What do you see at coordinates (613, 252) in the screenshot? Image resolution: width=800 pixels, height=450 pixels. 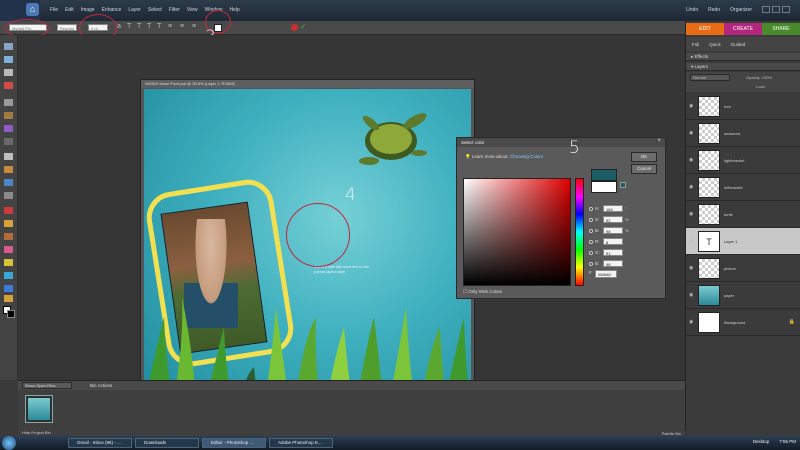 I see `green-input: 91` at bounding box center [613, 252].